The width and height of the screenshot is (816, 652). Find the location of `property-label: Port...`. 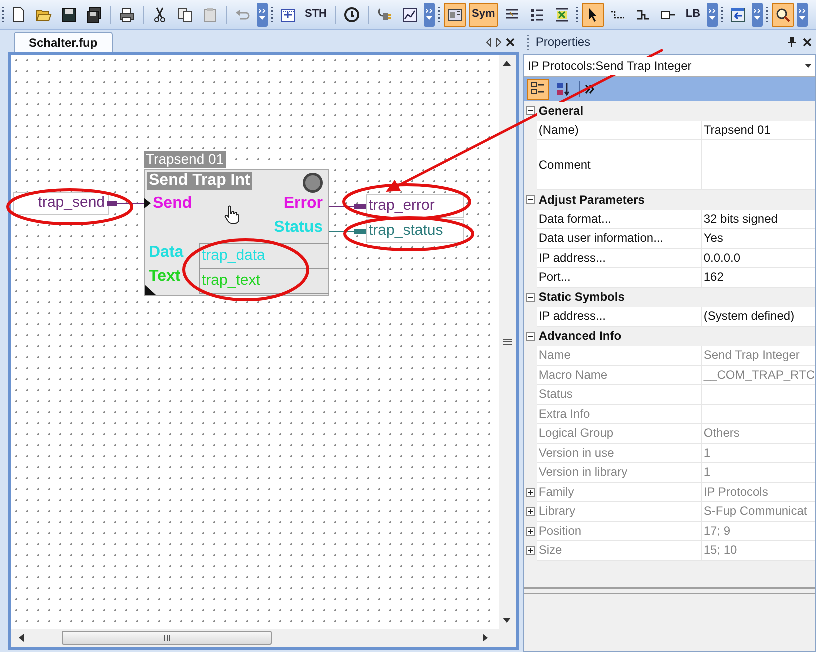

property-label: Port... is located at coordinates (619, 278).